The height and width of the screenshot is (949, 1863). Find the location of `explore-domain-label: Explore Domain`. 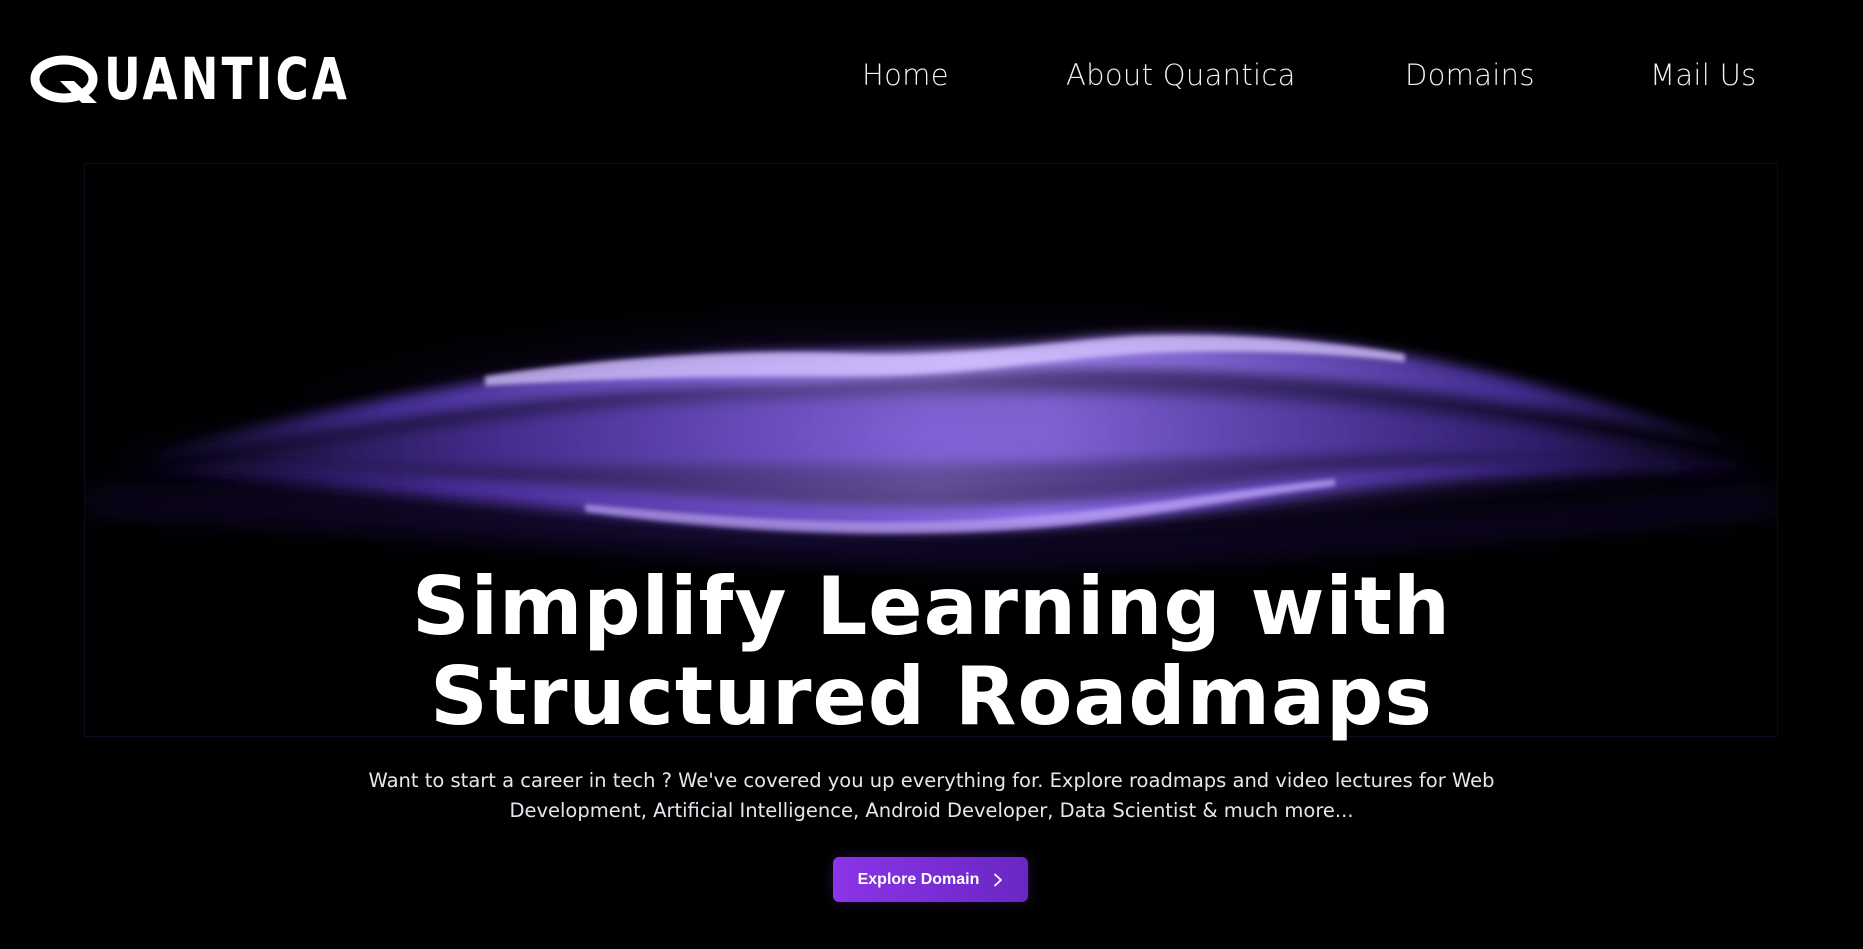

explore-domain-label: Explore Domain is located at coordinates (918, 879).